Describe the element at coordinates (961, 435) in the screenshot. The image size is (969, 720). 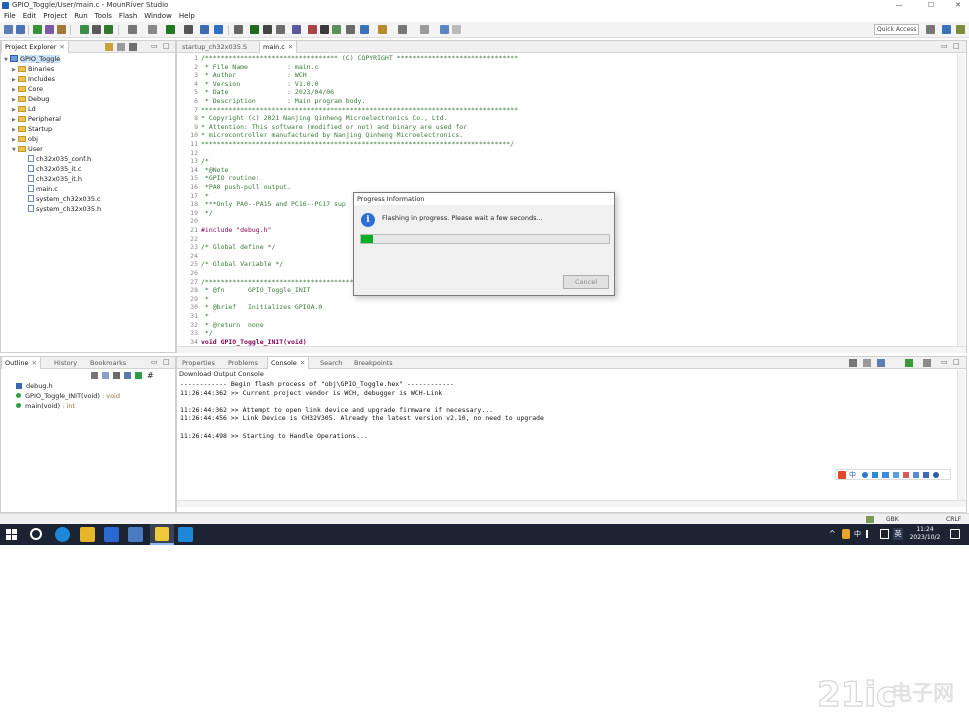
I see `console-vertical-scrollbar` at that location.